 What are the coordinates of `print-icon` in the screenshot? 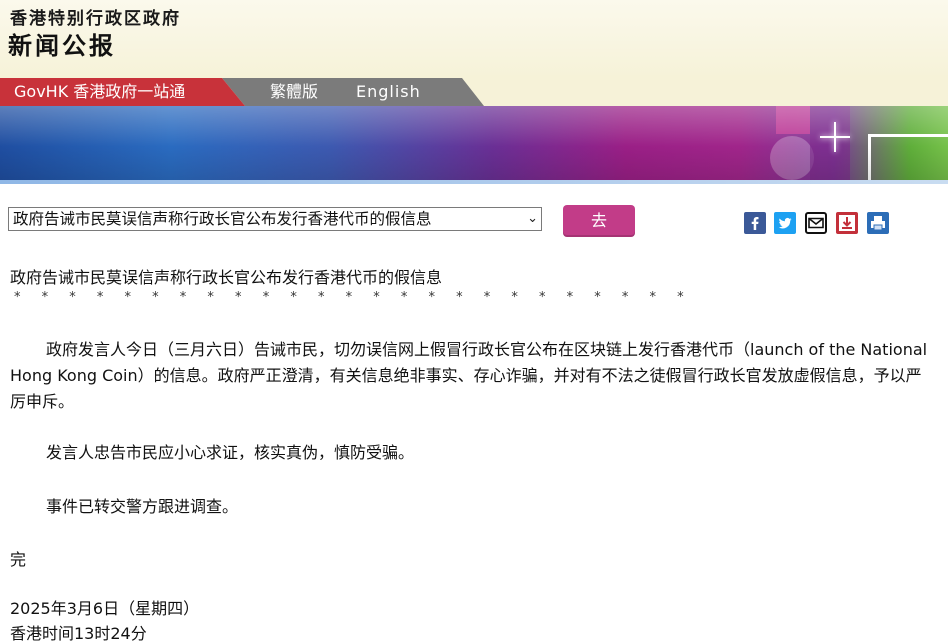 It's located at (878, 223).